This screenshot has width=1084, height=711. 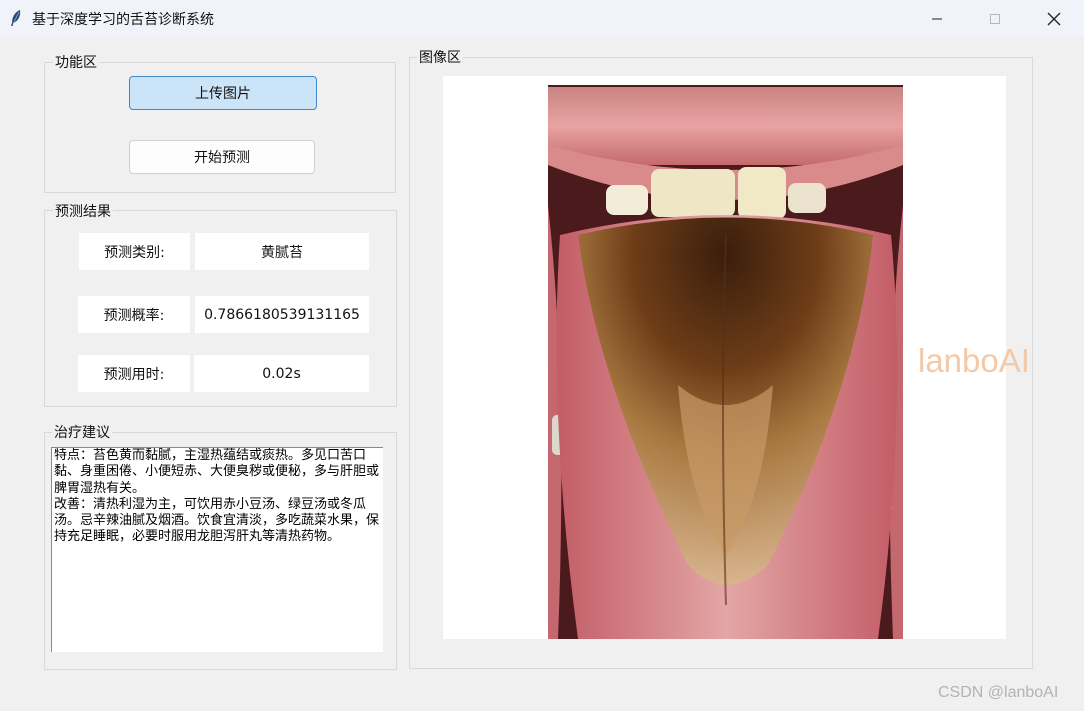 I want to click on upload-image-button: 上传图片, so click(x=223, y=93).